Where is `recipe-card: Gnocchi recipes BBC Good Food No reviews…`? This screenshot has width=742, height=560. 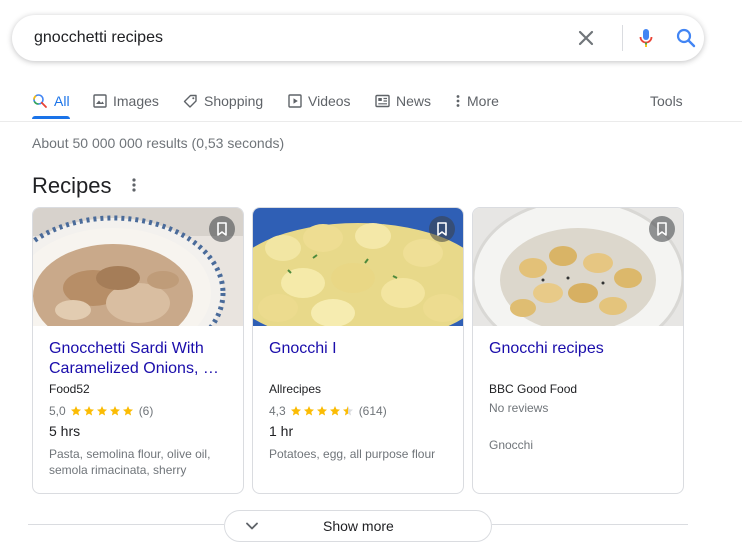 recipe-card: Gnocchi recipes BBC Good Food No reviews… is located at coordinates (578, 350).